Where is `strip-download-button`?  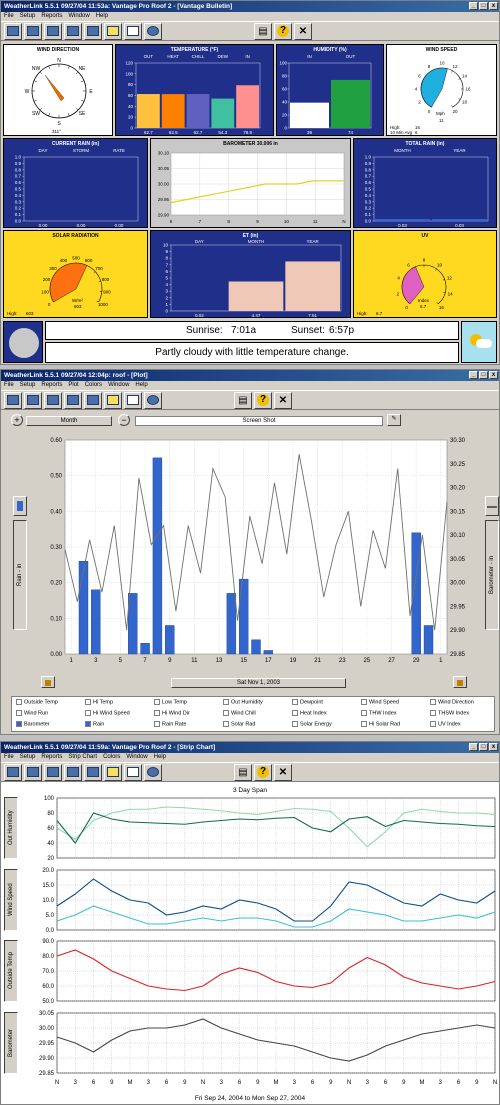
strip-download-button is located at coordinates (33, 772).